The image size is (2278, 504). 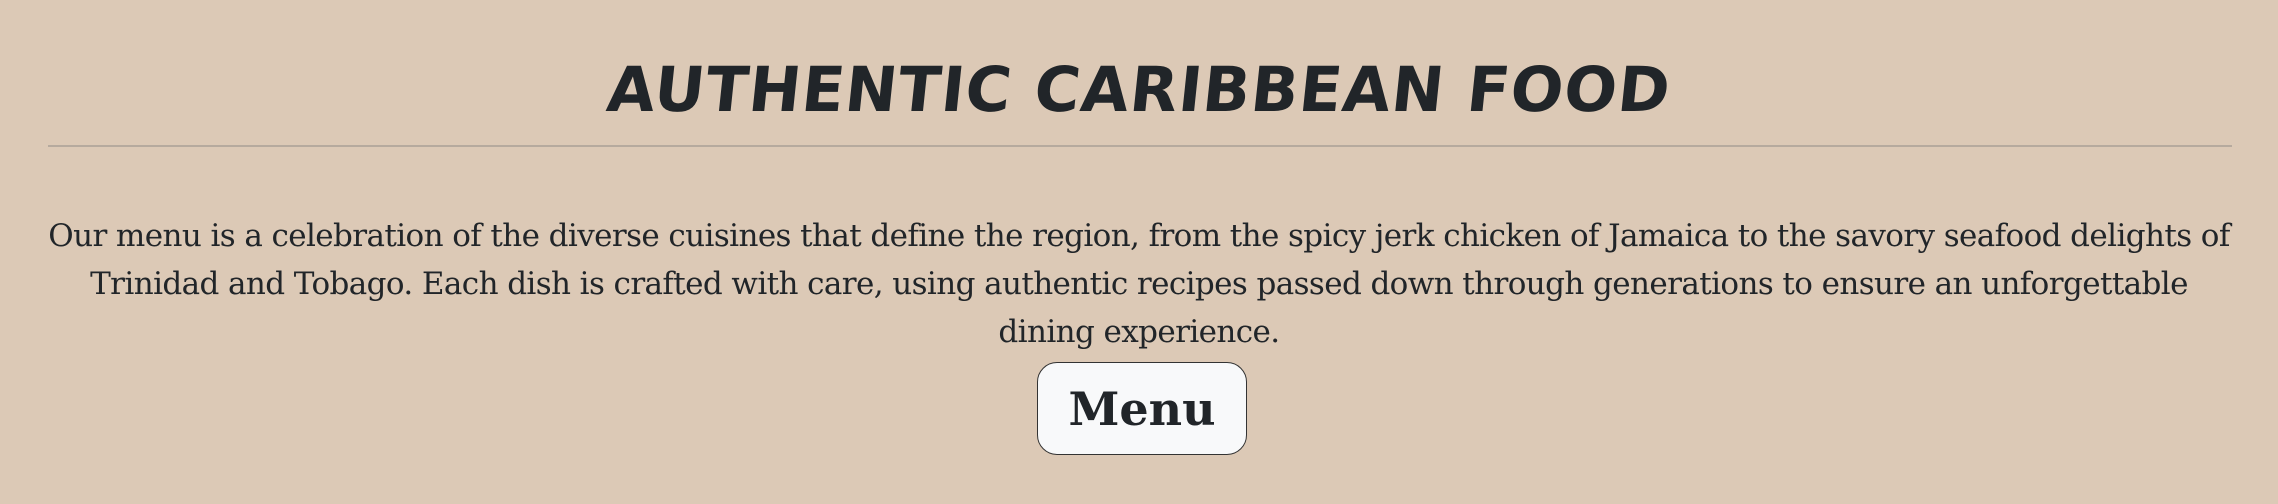 What do you see at coordinates (1139, 89) in the screenshot?
I see `section-title: AUTHENTIC CARIBBEAN FOOD` at bounding box center [1139, 89].